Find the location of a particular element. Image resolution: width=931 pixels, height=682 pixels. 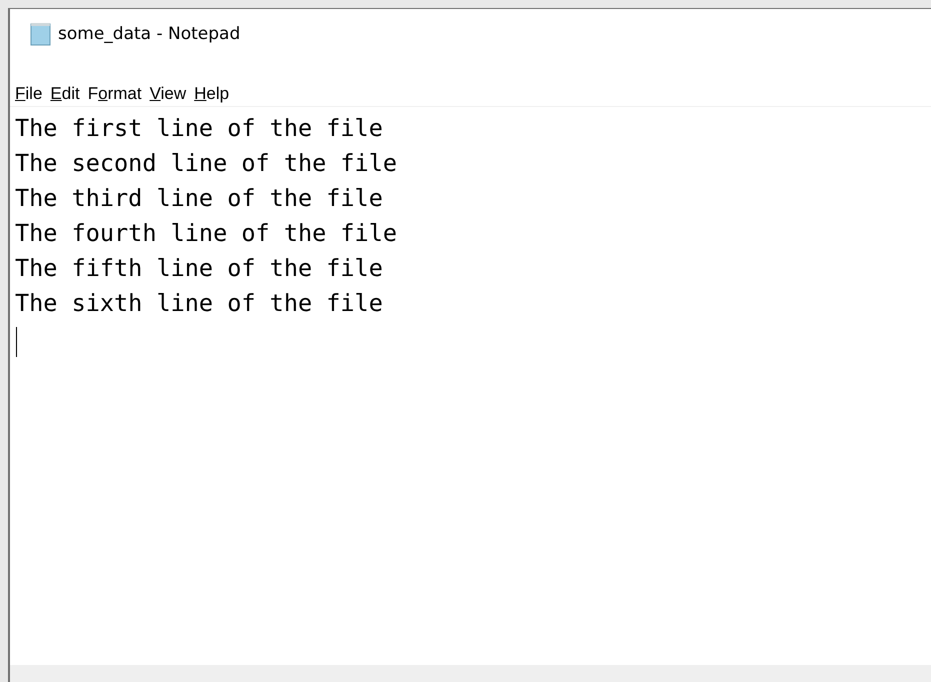

menu-item: Help is located at coordinates (212, 93).